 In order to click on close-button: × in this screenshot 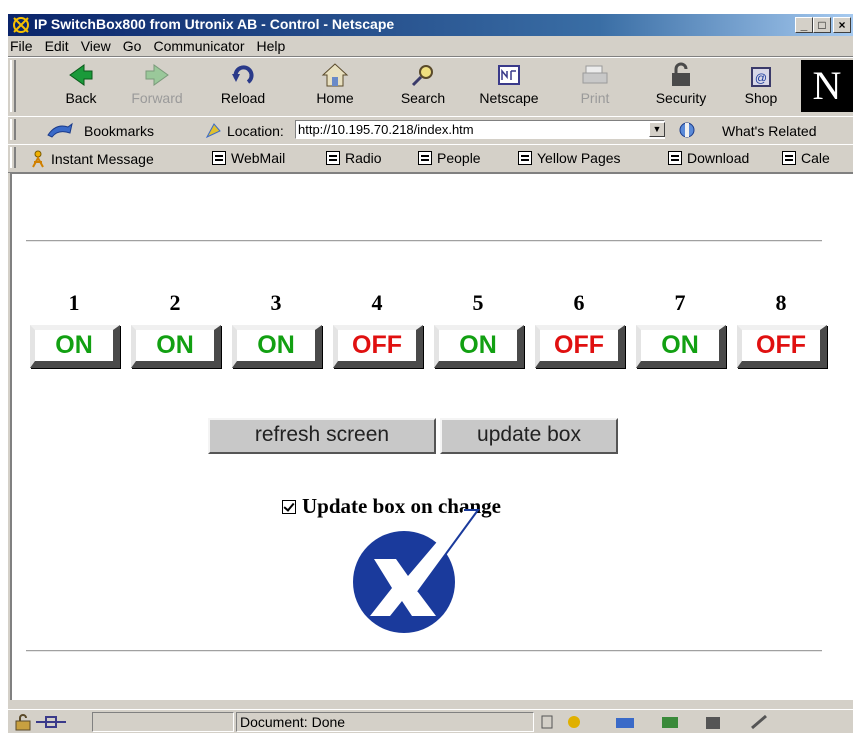, I will do `click(842, 25)`.